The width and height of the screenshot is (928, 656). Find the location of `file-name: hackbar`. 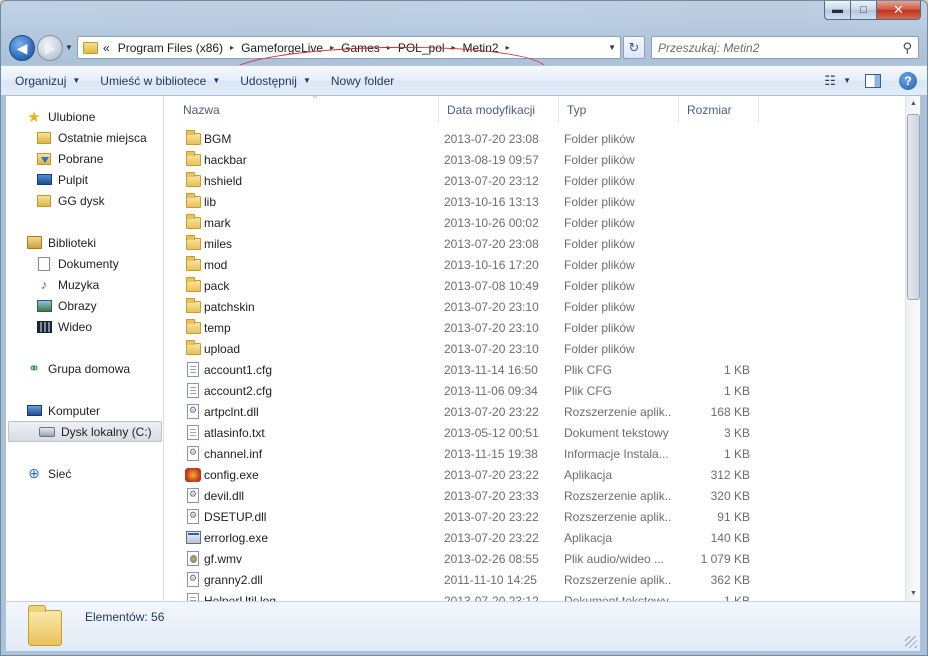

file-name: hackbar is located at coordinates (319, 159).